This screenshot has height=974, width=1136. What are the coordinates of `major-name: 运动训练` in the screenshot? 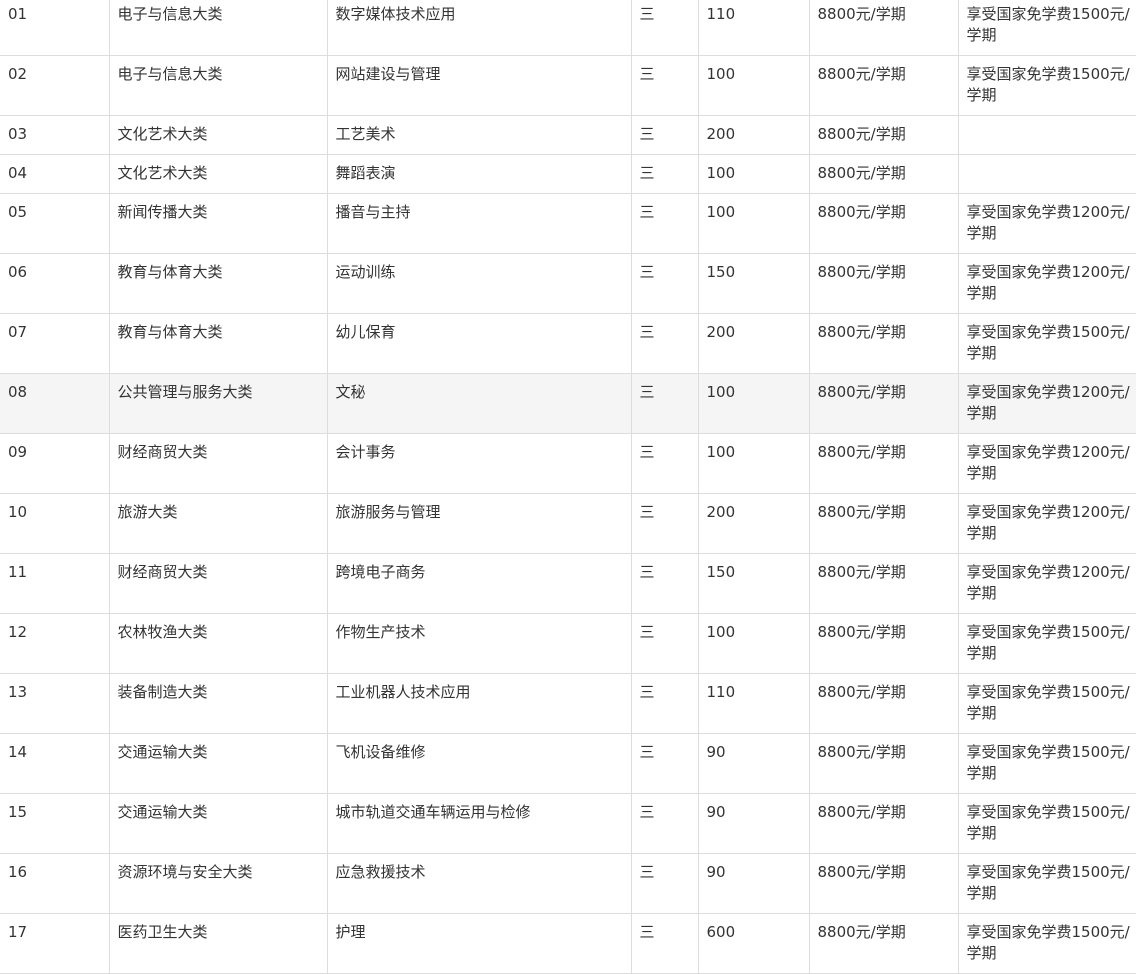 It's located at (479, 283).